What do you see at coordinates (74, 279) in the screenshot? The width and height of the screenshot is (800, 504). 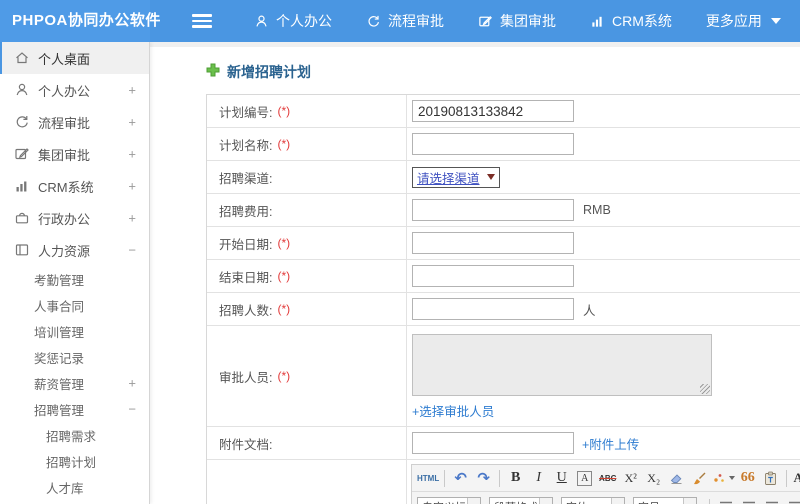 I see `sidebar-item-attendance: 考勤管理` at bounding box center [74, 279].